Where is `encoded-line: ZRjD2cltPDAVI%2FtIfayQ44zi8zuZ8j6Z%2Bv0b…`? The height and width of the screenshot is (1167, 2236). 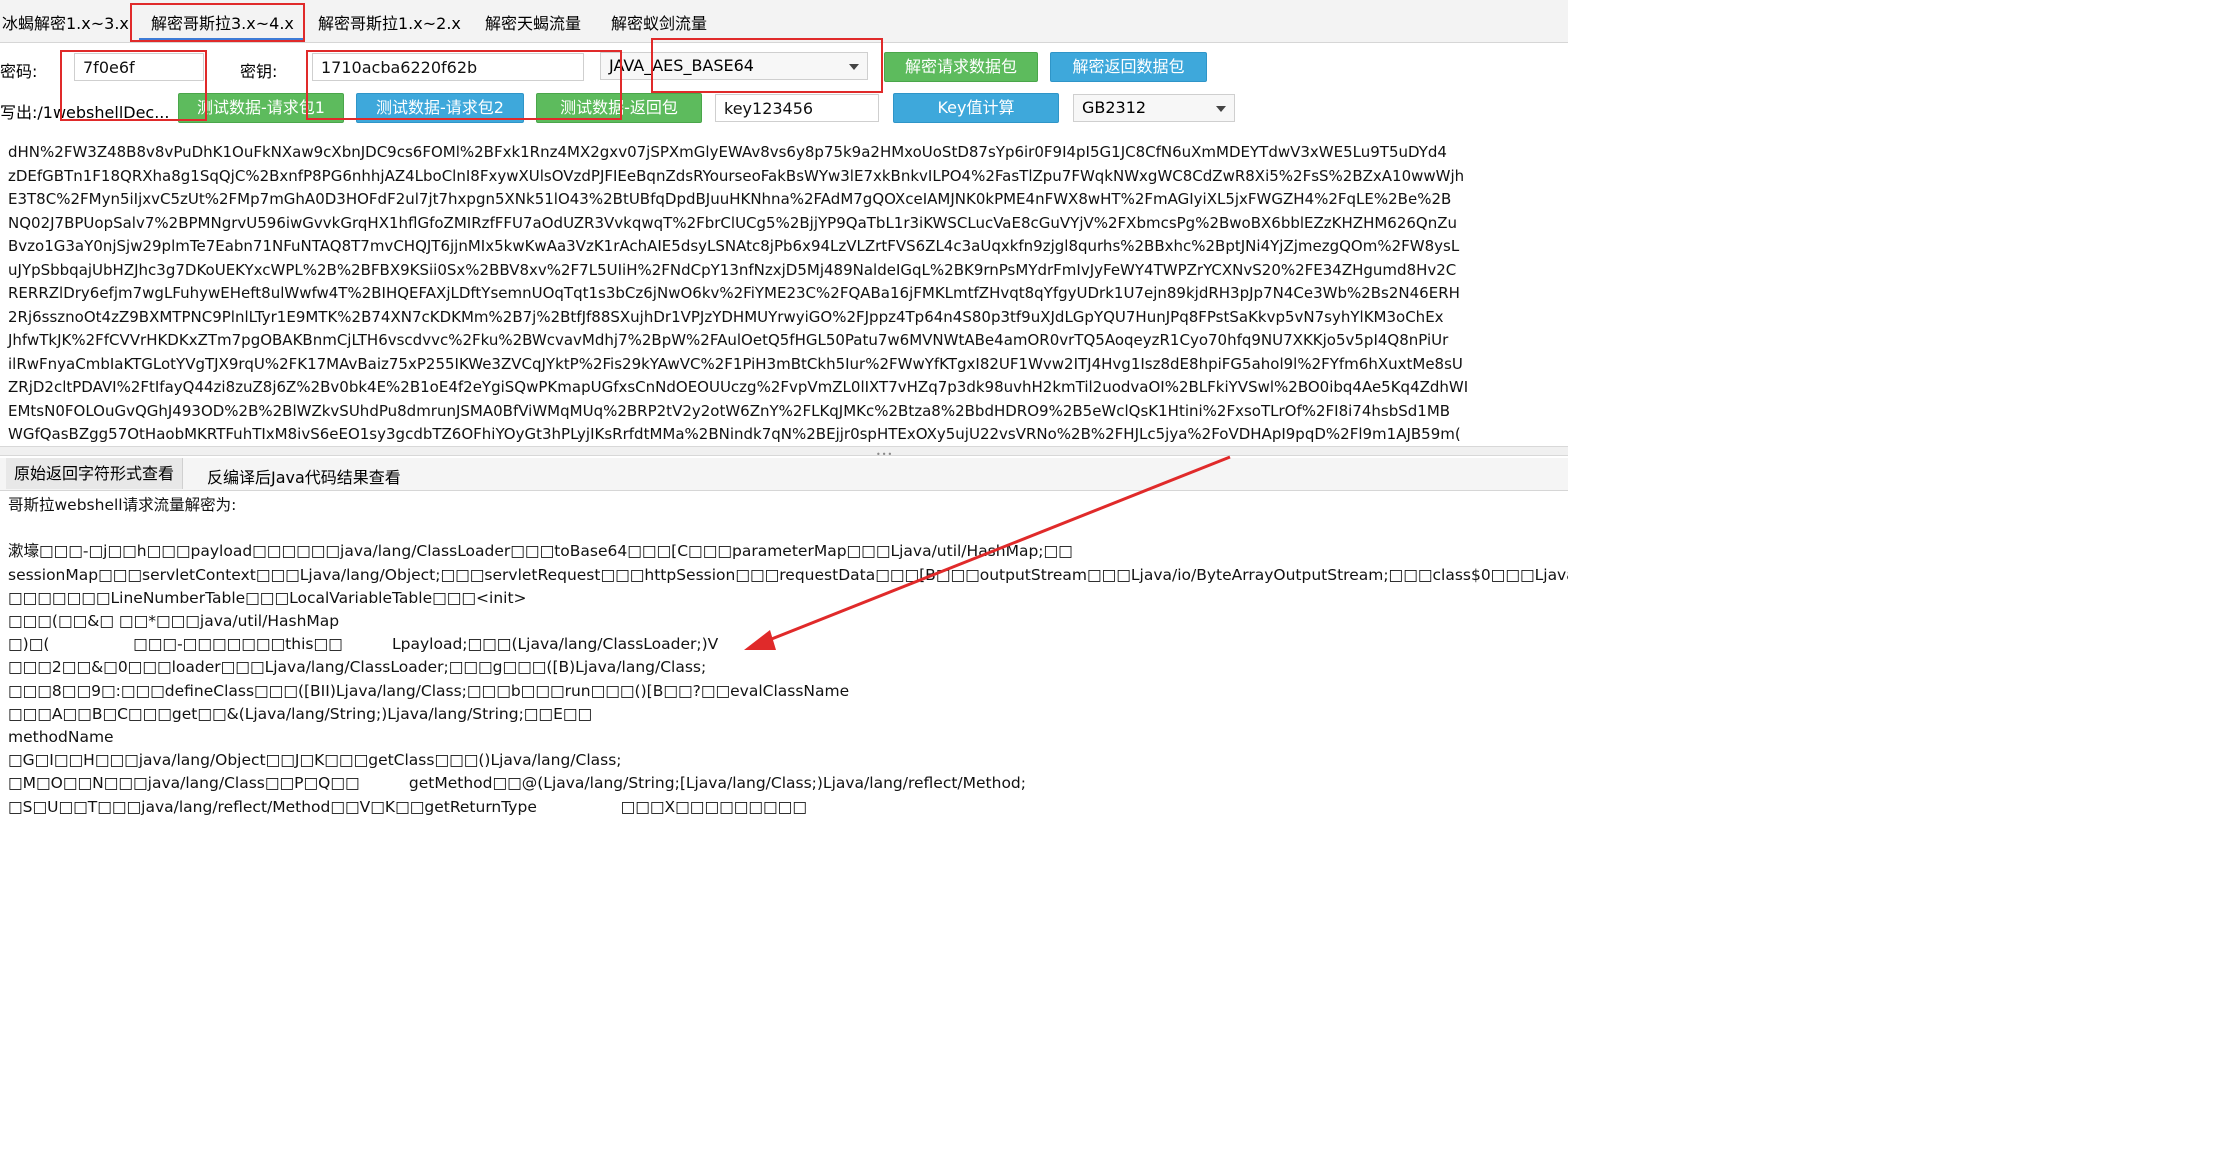
encoded-line: ZRjD2cltPDAVI%2FtIfayQ44zi8zuZ8j6Z%2Bv0b… is located at coordinates (738, 387).